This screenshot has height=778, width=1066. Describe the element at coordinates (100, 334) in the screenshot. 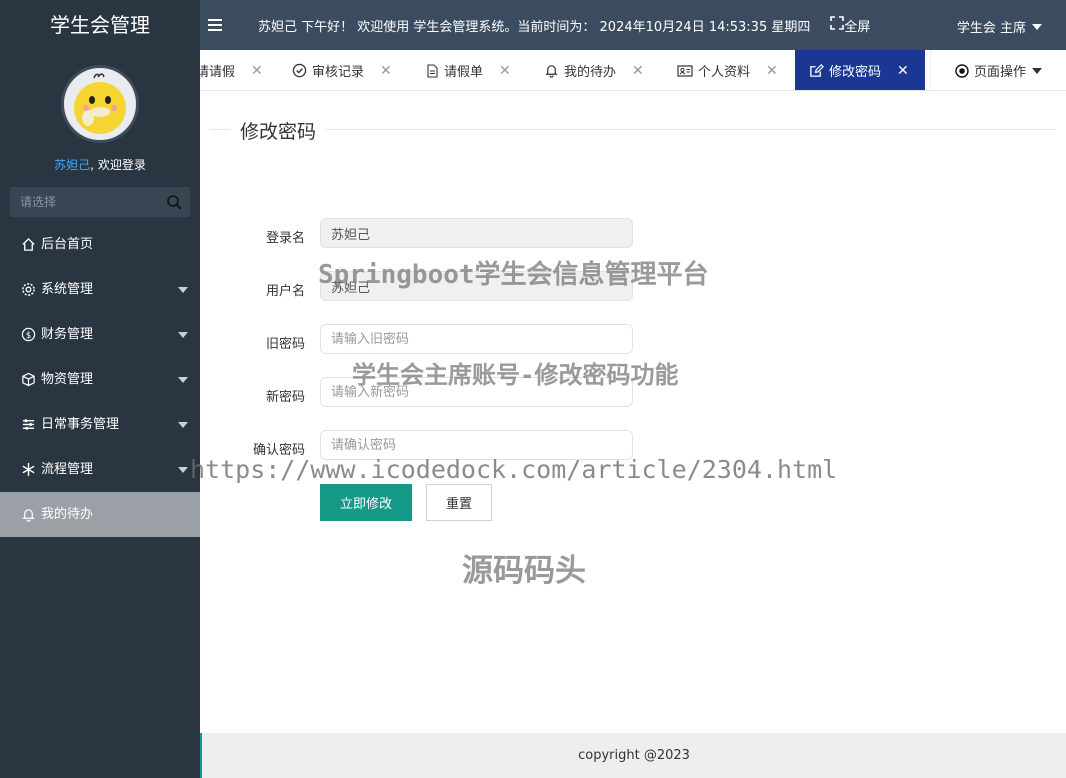

I see `sidebar-item-finance: $ 财务管理` at that location.